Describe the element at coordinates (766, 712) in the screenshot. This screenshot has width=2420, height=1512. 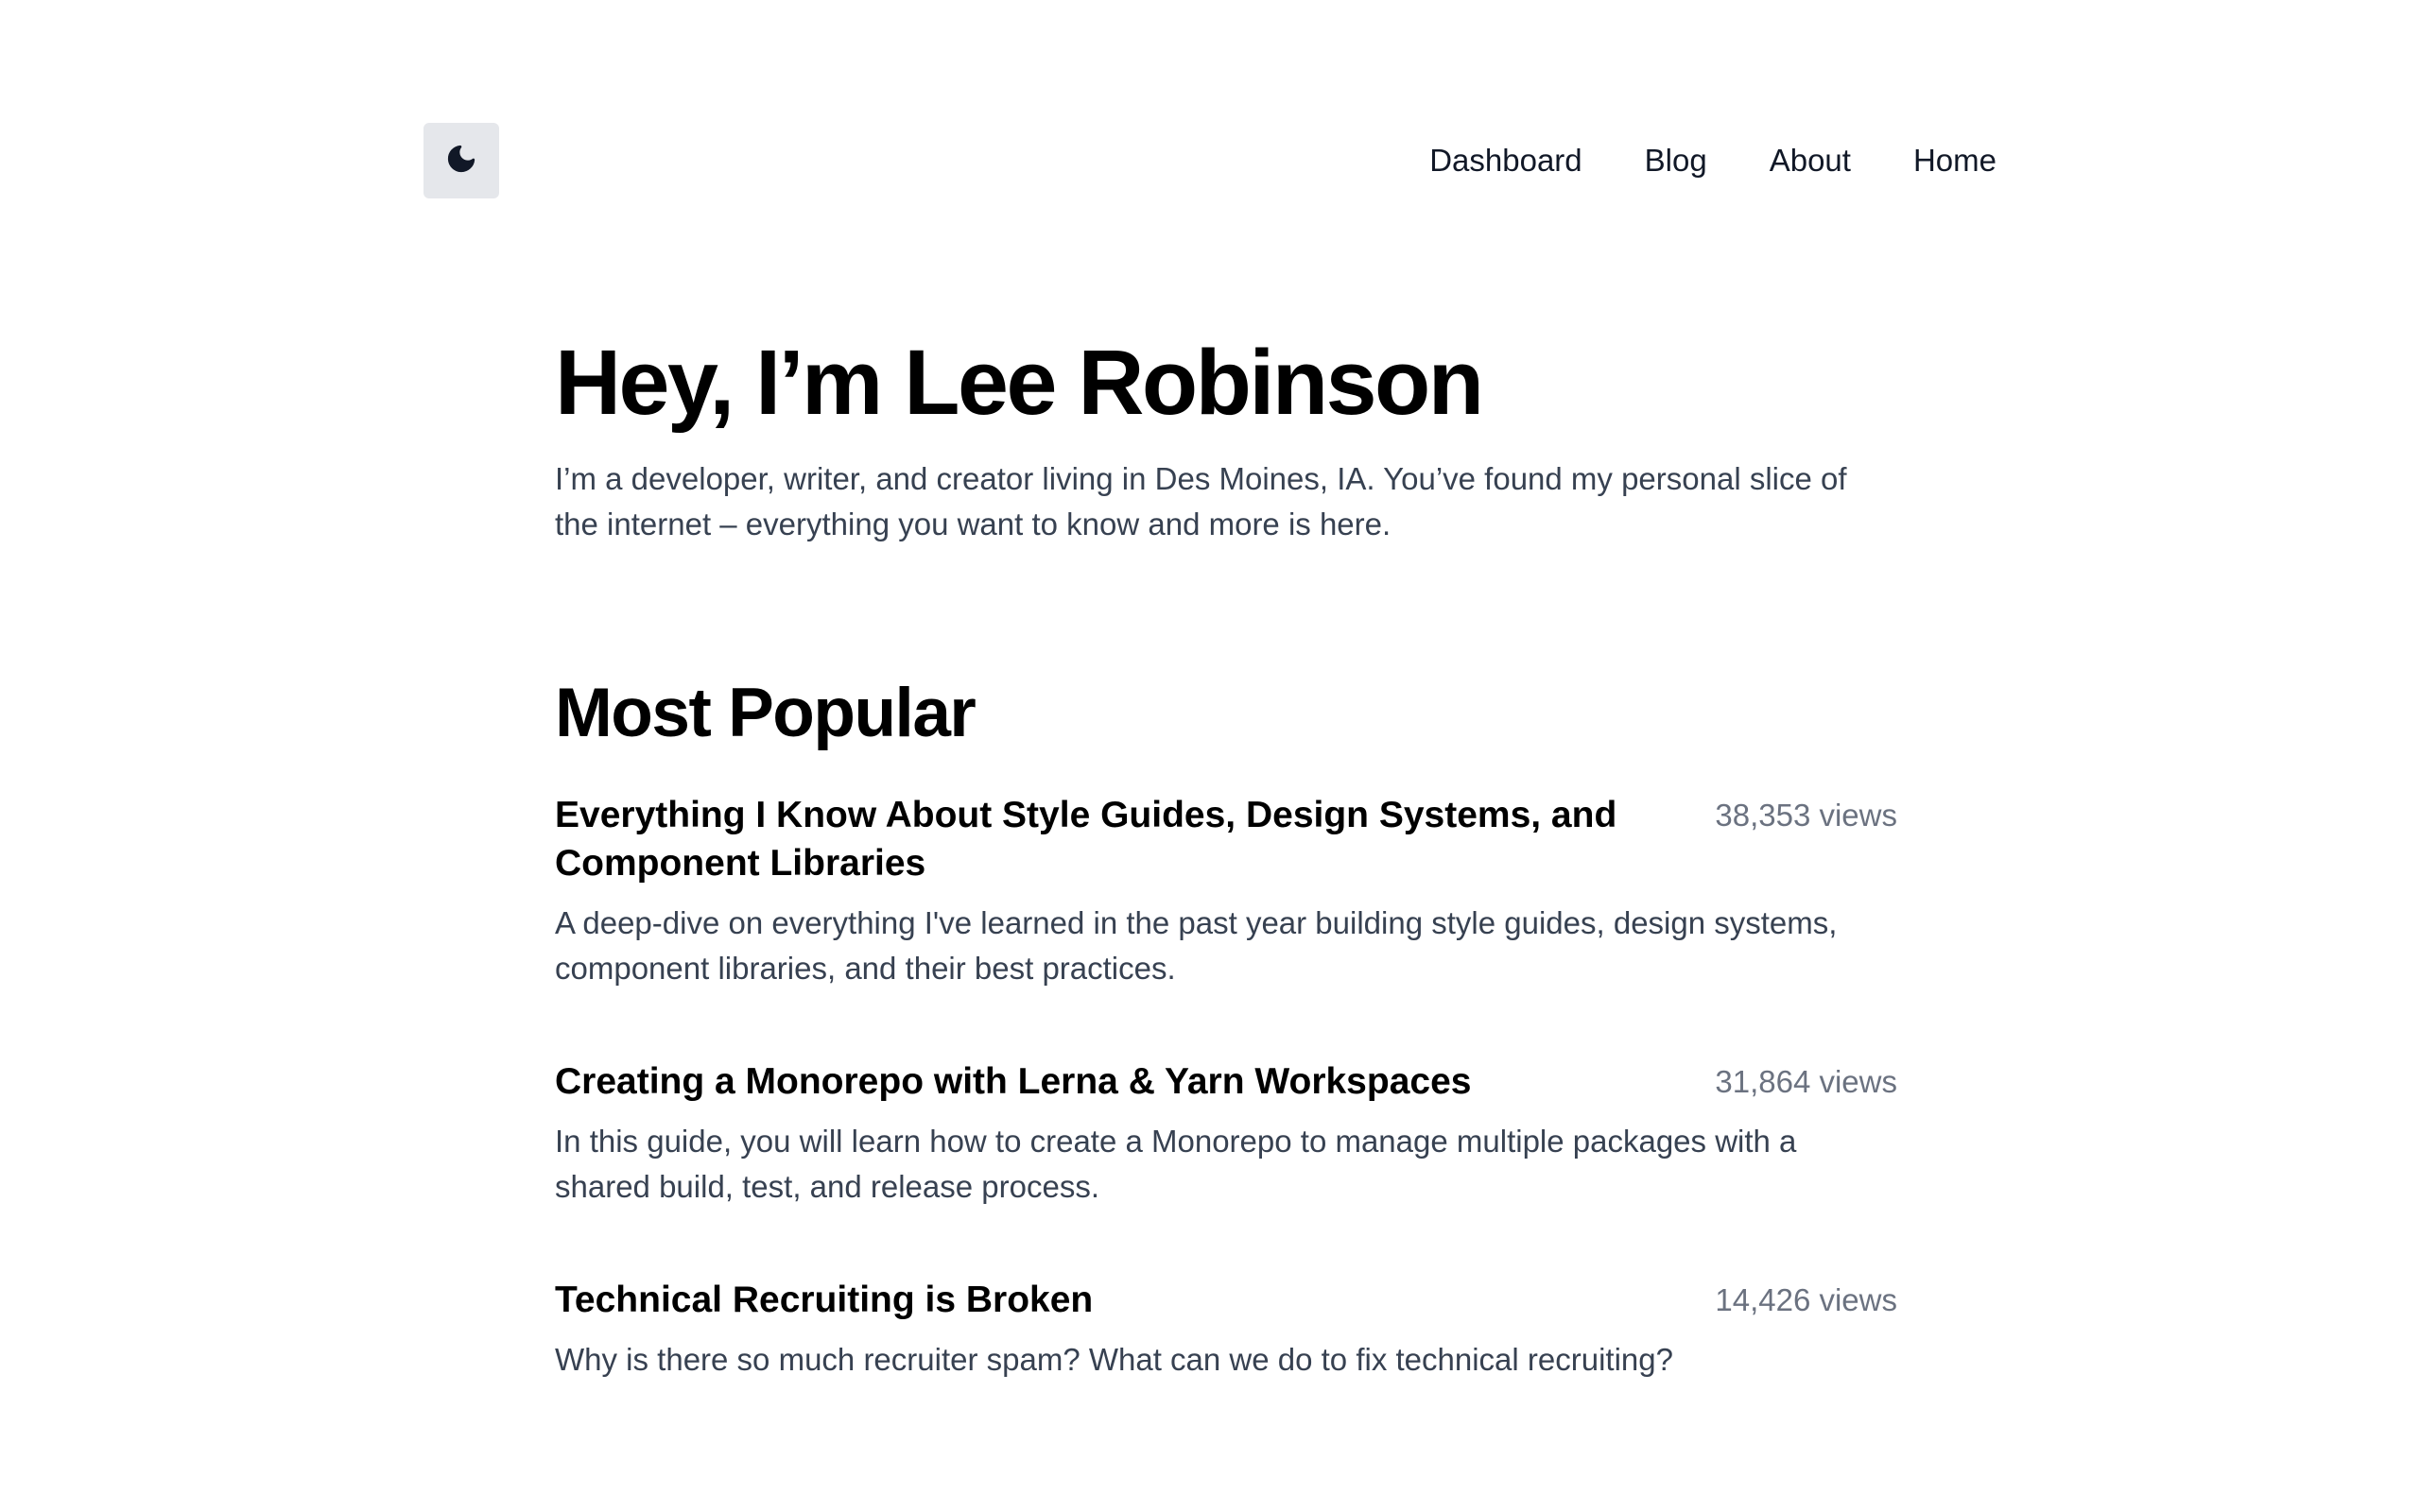
I see `most-popular-heading: Most Popular` at that location.